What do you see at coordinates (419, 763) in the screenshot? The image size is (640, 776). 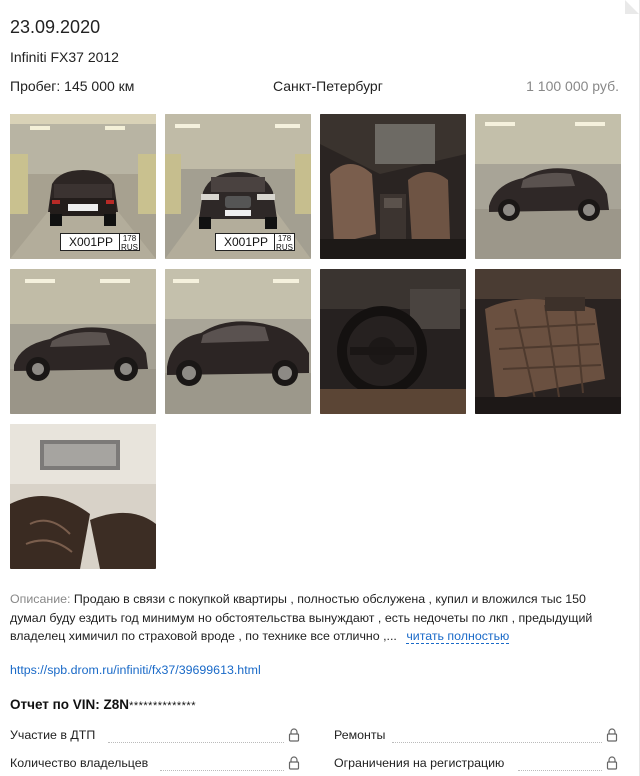 I see `vin-item-label: Ограничения на регистрацию` at bounding box center [419, 763].